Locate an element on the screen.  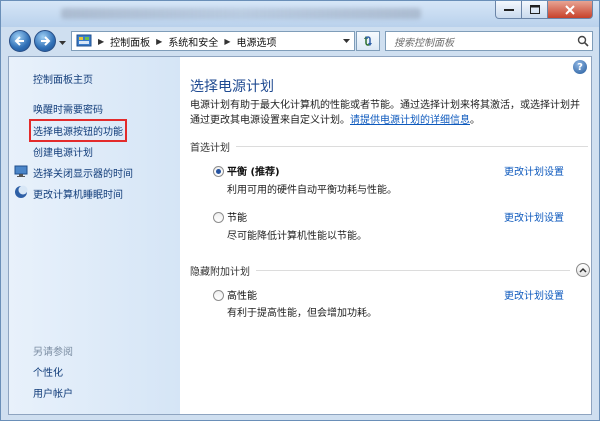
preferred-plans-section: 首选计划 is located at coordinates (389, 146).